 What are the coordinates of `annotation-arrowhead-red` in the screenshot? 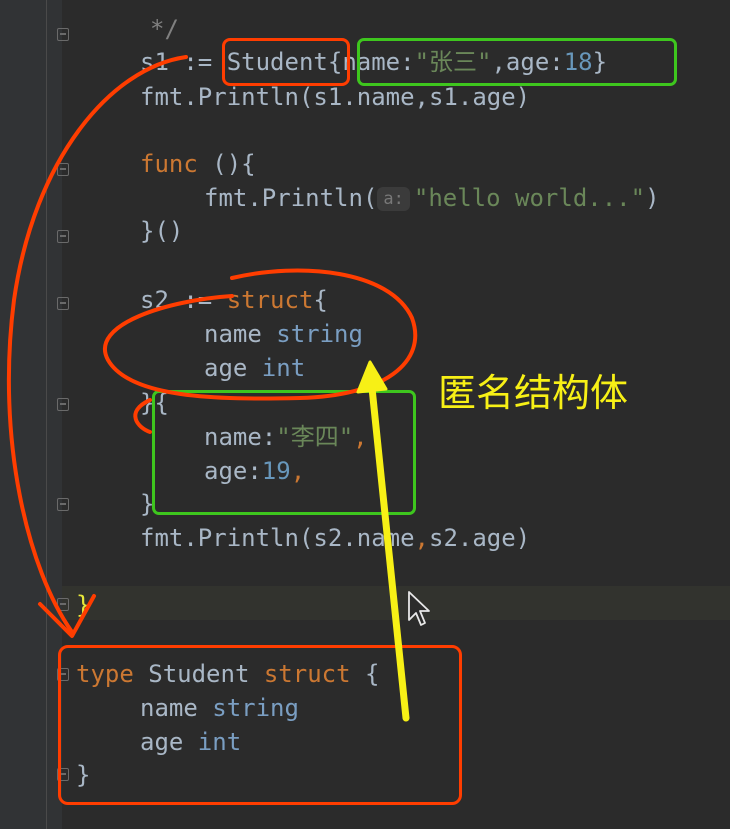 It's located at (67, 616).